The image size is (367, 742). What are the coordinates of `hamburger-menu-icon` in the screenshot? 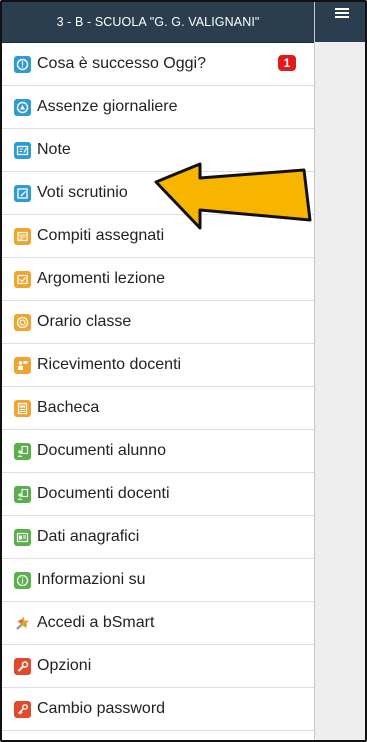 It's located at (342, 13).